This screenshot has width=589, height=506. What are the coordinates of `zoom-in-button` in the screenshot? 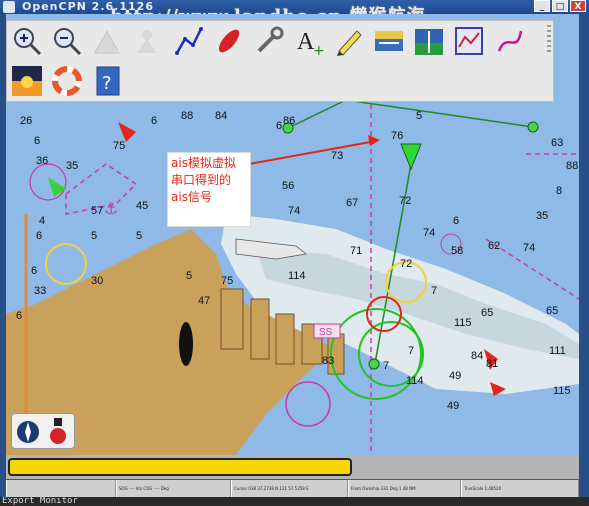 It's located at (27, 41).